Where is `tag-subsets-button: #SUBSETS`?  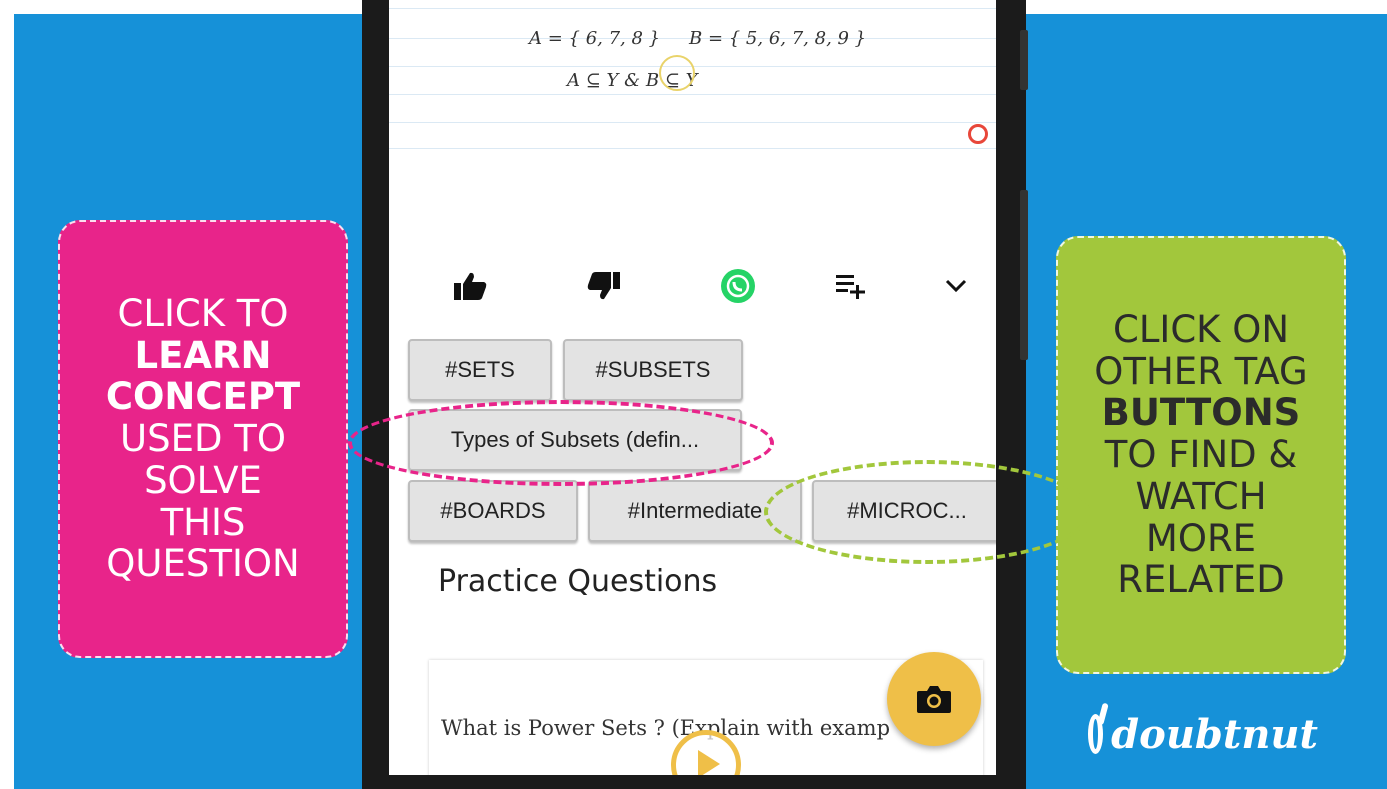 tag-subsets-button: #SUBSETS is located at coordinates (653, 370).